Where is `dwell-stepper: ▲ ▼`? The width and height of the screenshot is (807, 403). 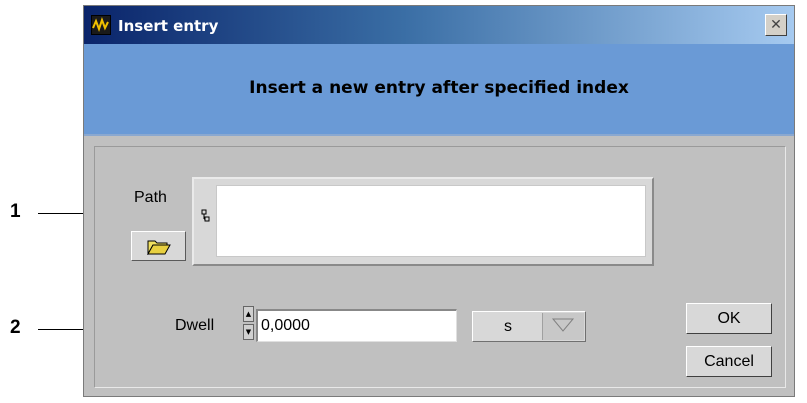
dwell-stepper: ▲ ▼ is located at coordinates (248, 323).